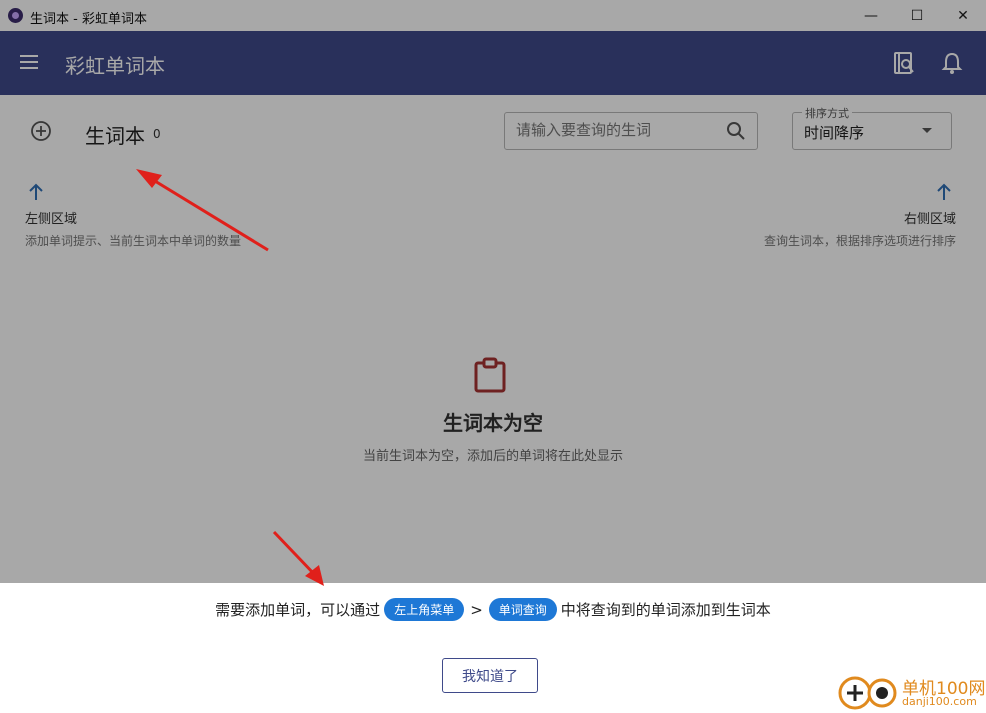 This screenshot has height=713, width=986. I want to click on word-lookup-chip: 单词查询, so click(522, 609).